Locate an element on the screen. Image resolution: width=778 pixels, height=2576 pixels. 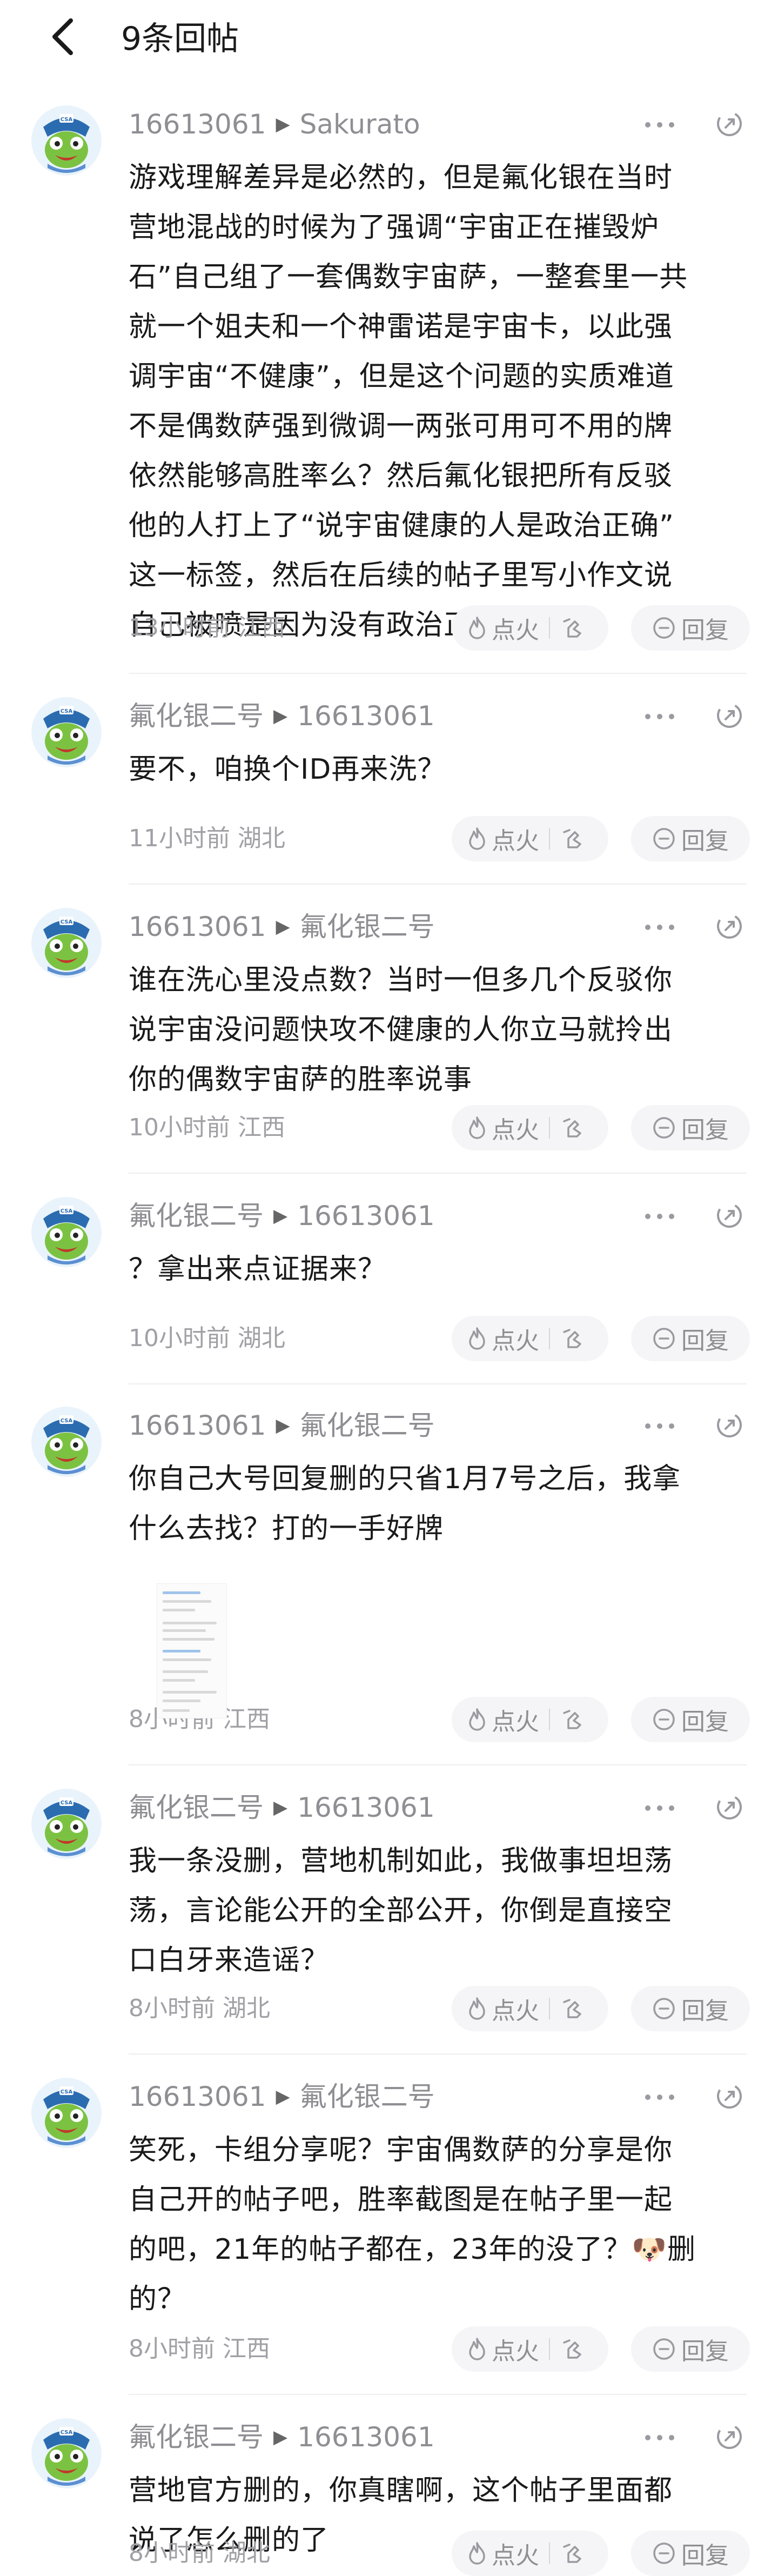
reply-meta: 16613061 ▶ 氟化银二号 is located at coordinates (282, 1425).